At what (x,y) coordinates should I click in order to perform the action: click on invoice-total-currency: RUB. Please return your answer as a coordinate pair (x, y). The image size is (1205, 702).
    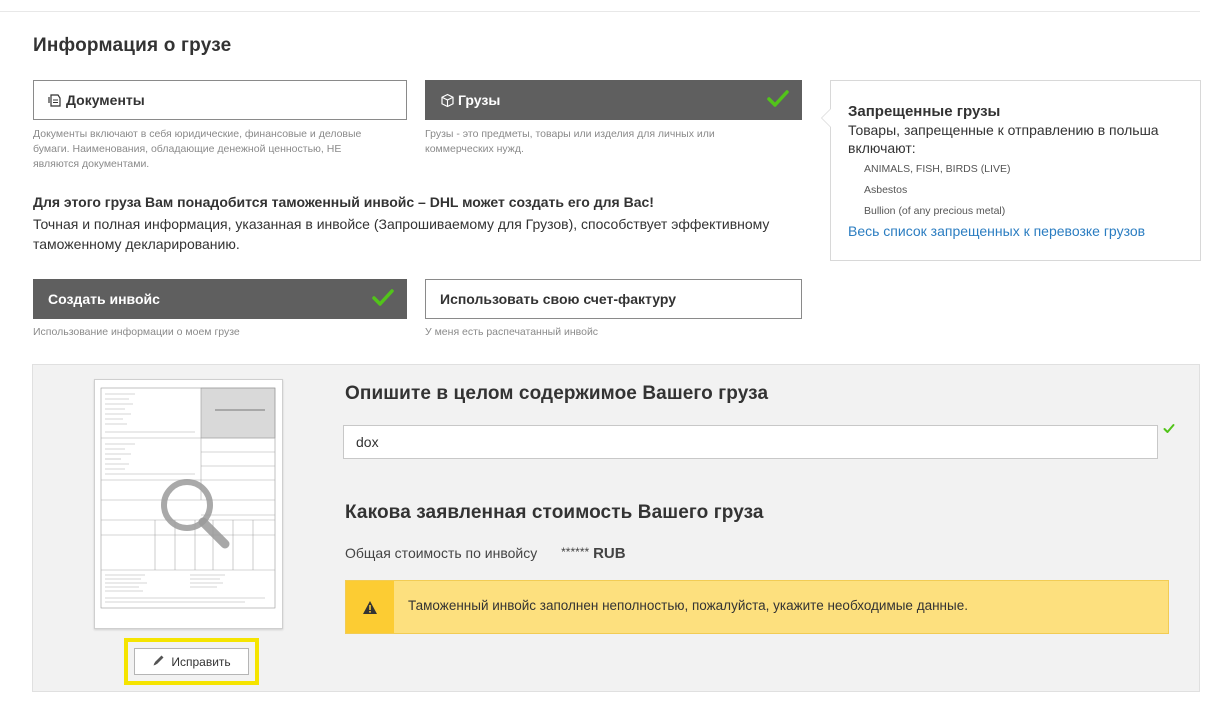
    Looking at the image, I should click on (609, 553).